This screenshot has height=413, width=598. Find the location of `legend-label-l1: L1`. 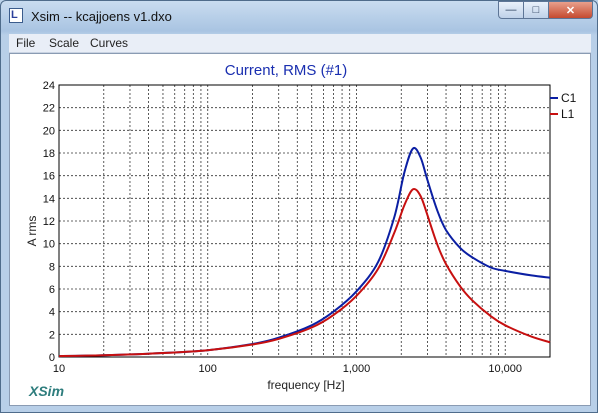

legend-label-l1: L1 is located at coordinates (568, 114).